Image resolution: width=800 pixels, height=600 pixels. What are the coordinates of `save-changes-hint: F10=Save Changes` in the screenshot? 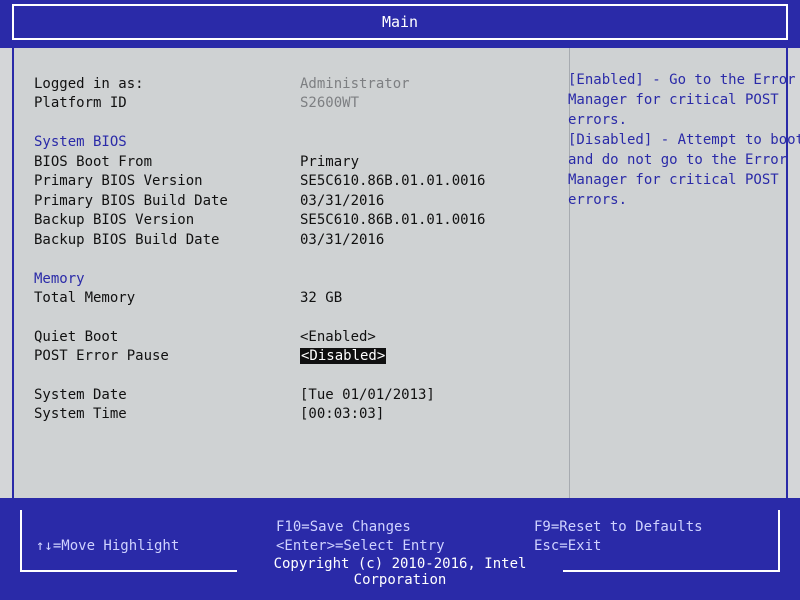 It's located at (343, 527).